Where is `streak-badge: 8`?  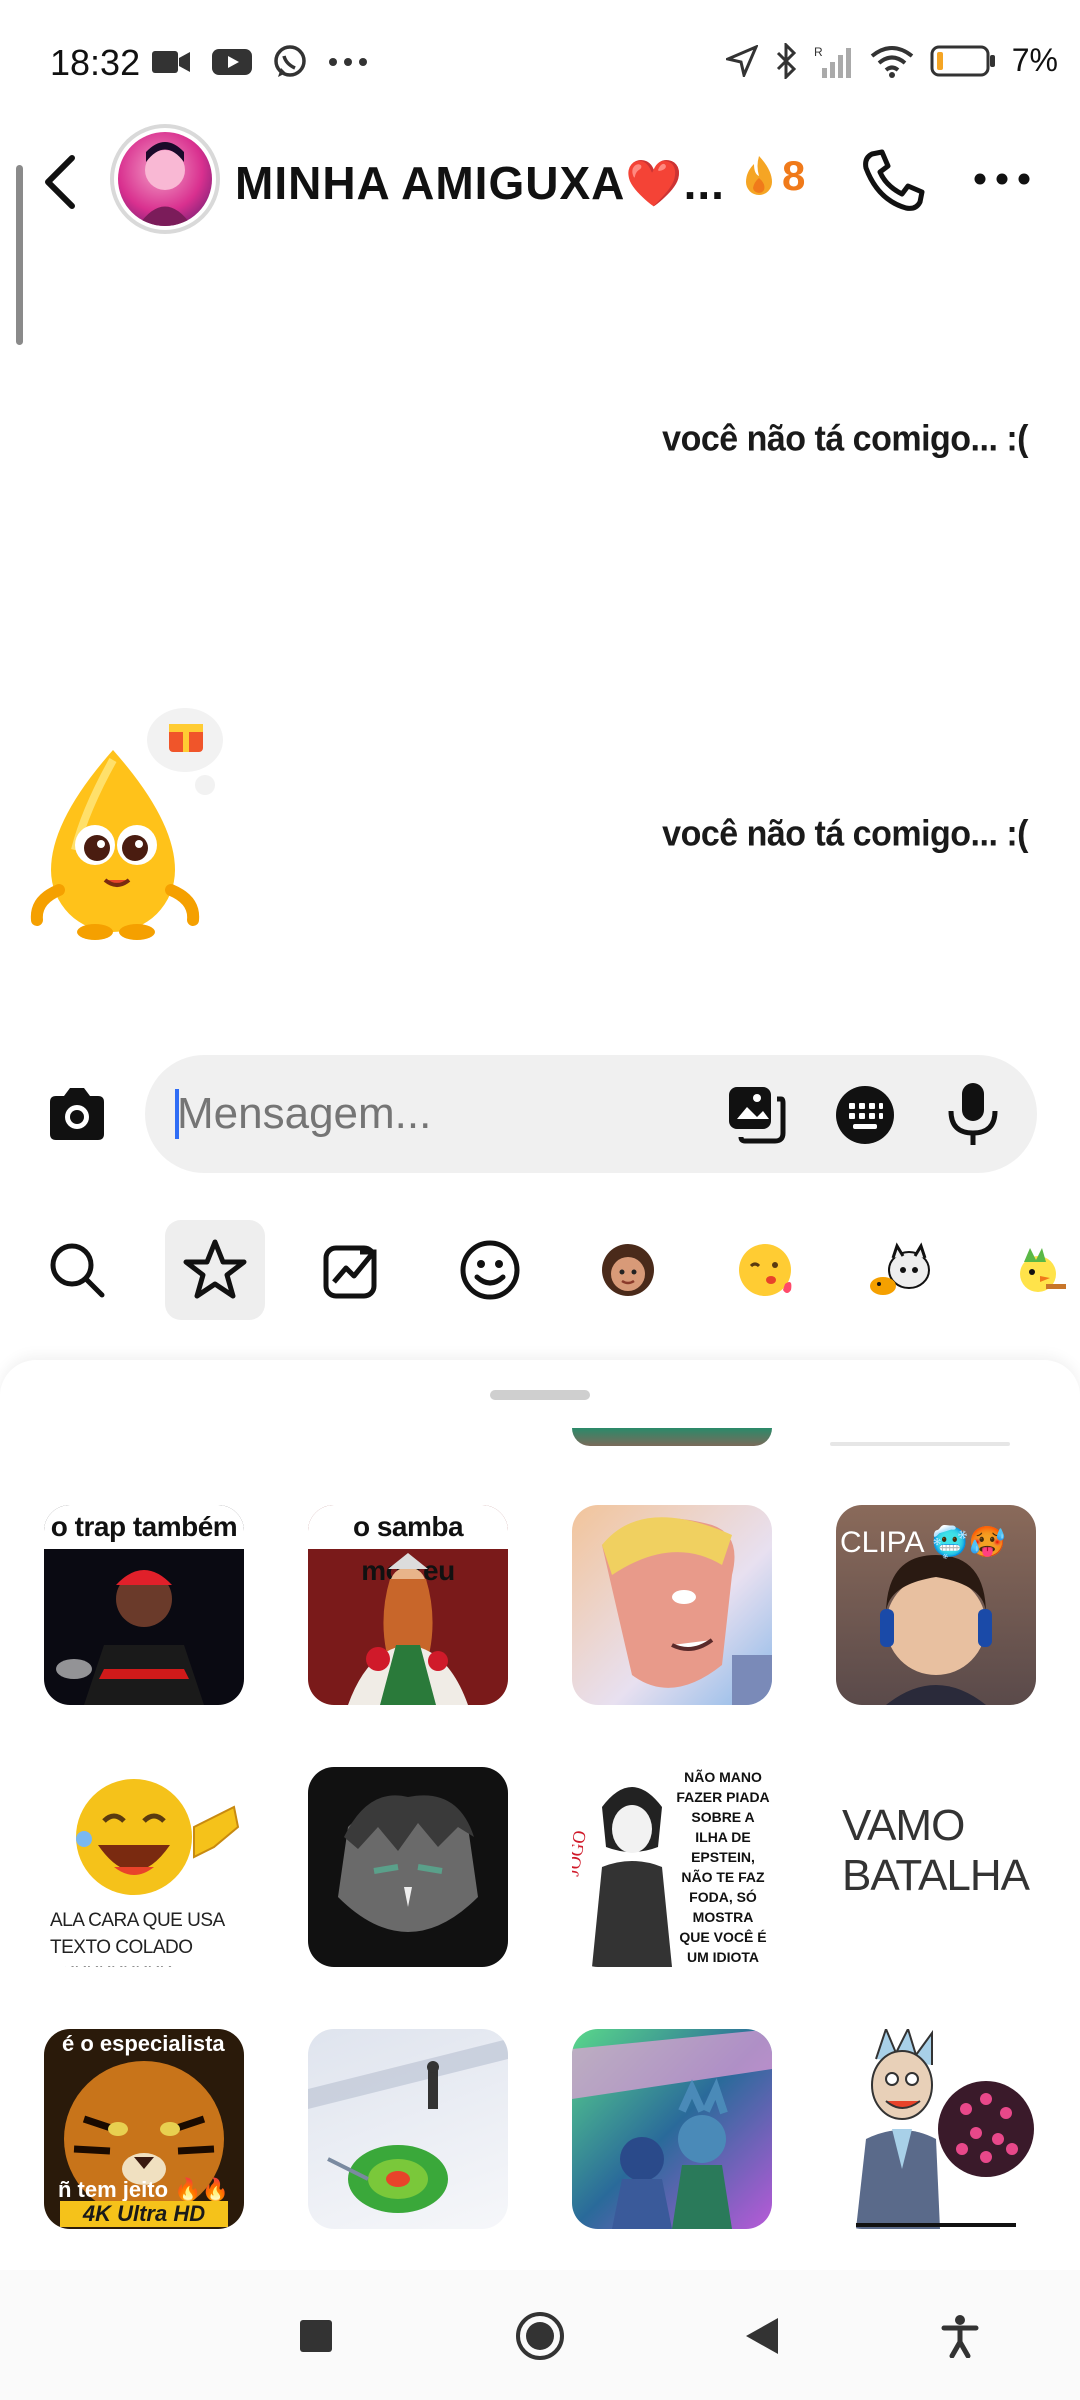 streak-badge: 8 is located at coordinates (773, 176).